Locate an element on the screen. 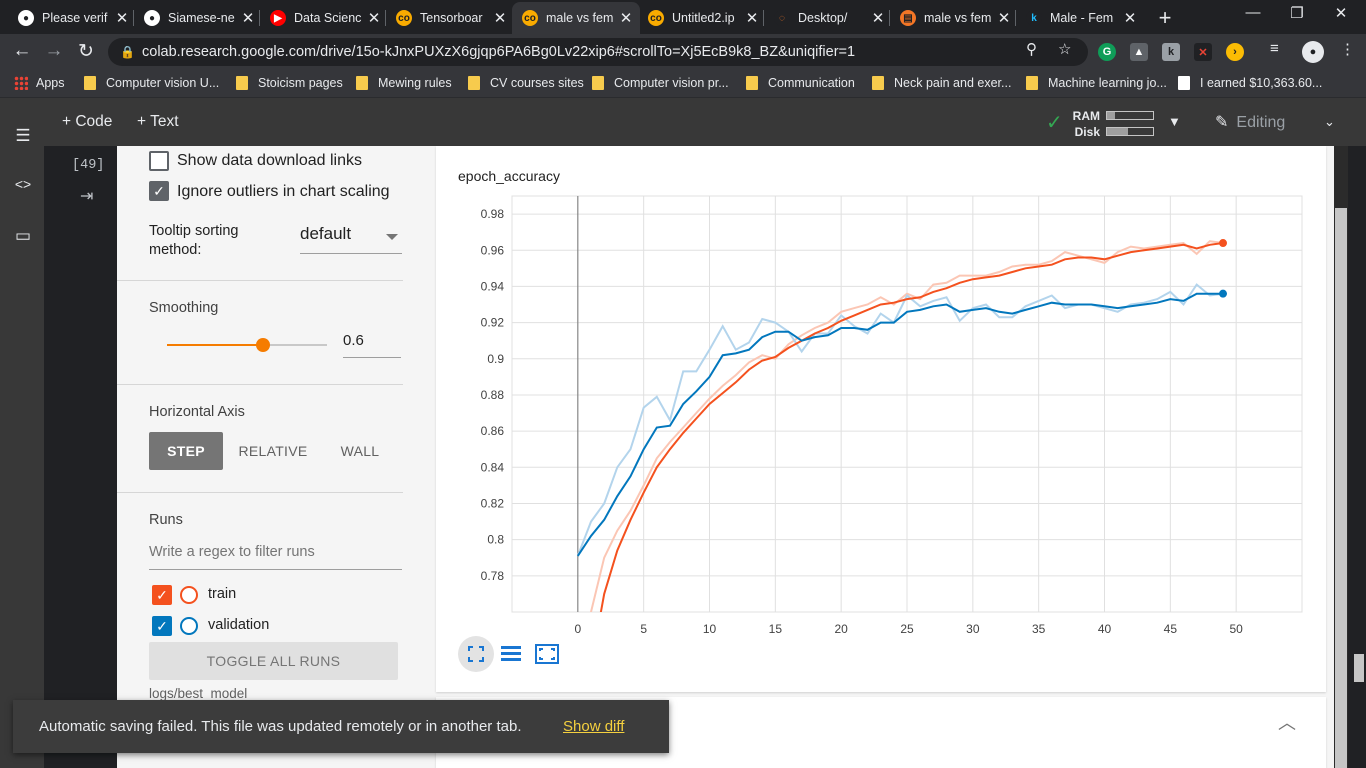 The image size is (1366, 768). play-extension-icon: › is located at coordinates (1235, 52).